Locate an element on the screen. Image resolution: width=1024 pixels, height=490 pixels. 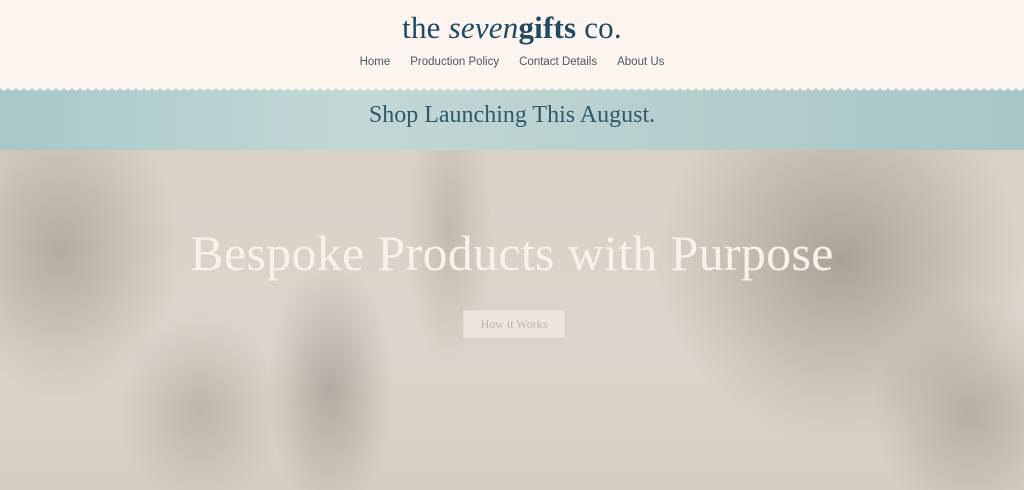
hero-title: Bespoke Products with Purpose is located at coordinates (512, 253).